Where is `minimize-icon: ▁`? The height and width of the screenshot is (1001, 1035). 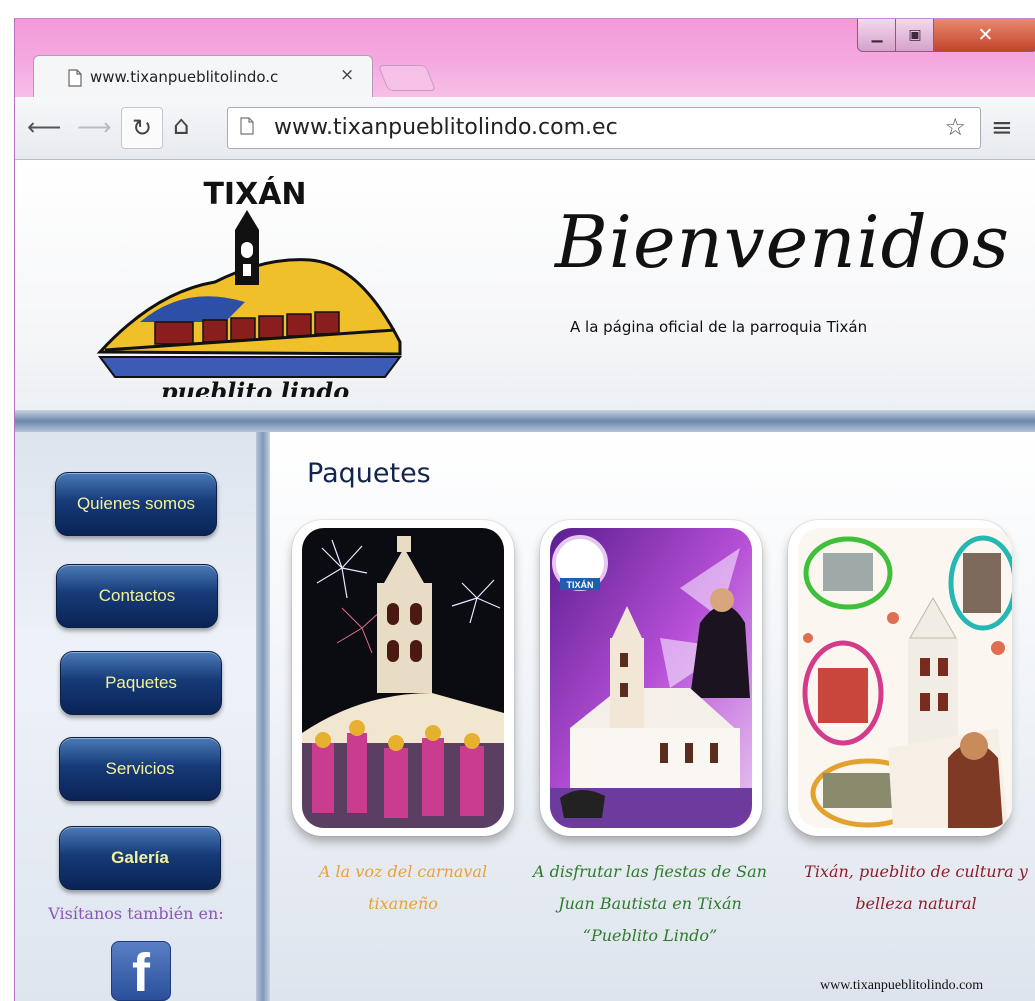
minimize-icon: ▁ is located at coordinates (877, 35).